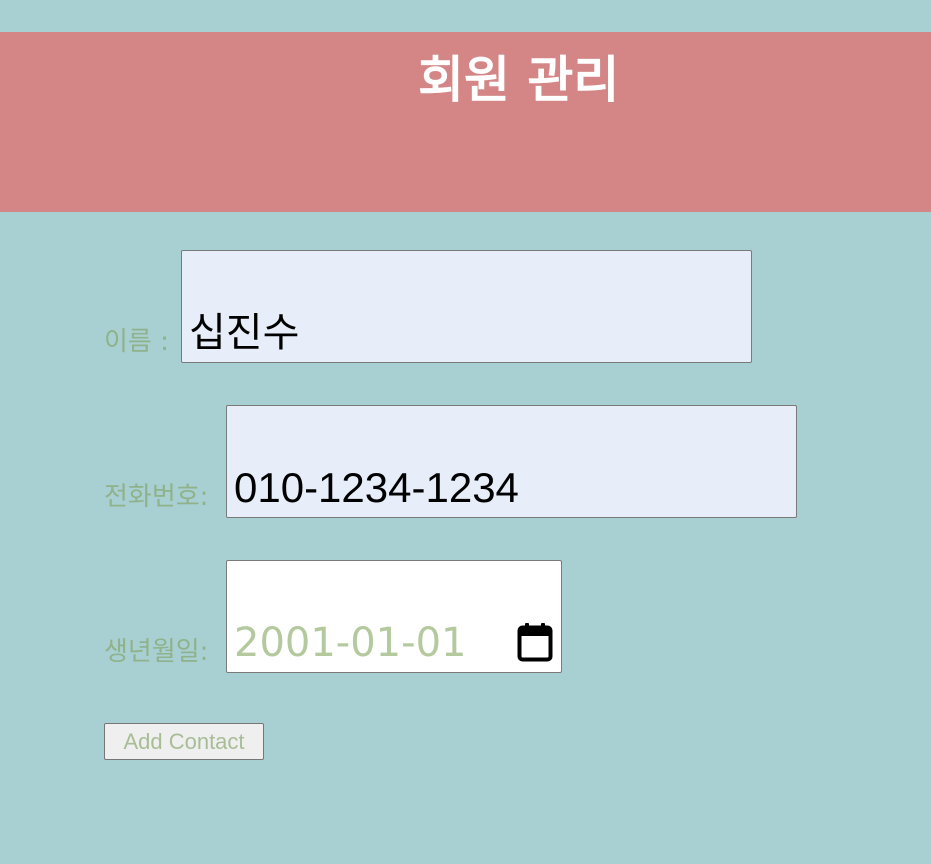  Describe the element at coordinates (535, 642) in the screenshot. I see `calendar-icon` at that location.